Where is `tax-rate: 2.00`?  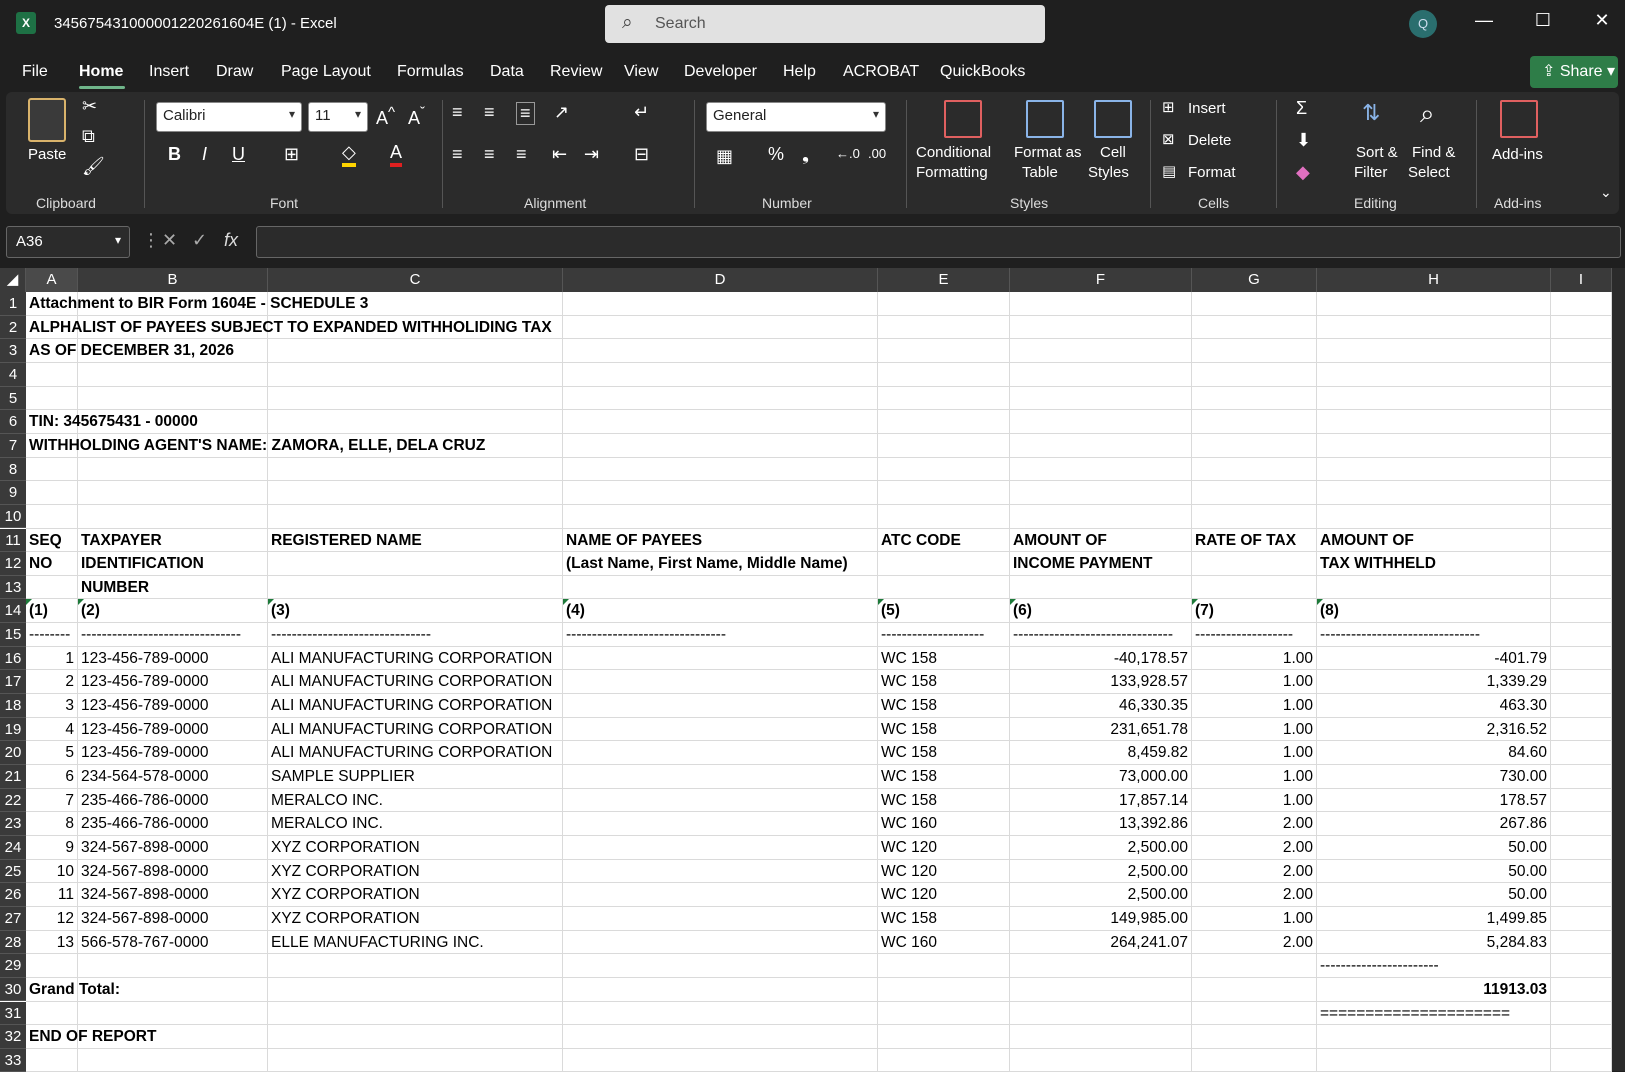 tax-rate: 2.00 is located at coordinates (1254, 943).